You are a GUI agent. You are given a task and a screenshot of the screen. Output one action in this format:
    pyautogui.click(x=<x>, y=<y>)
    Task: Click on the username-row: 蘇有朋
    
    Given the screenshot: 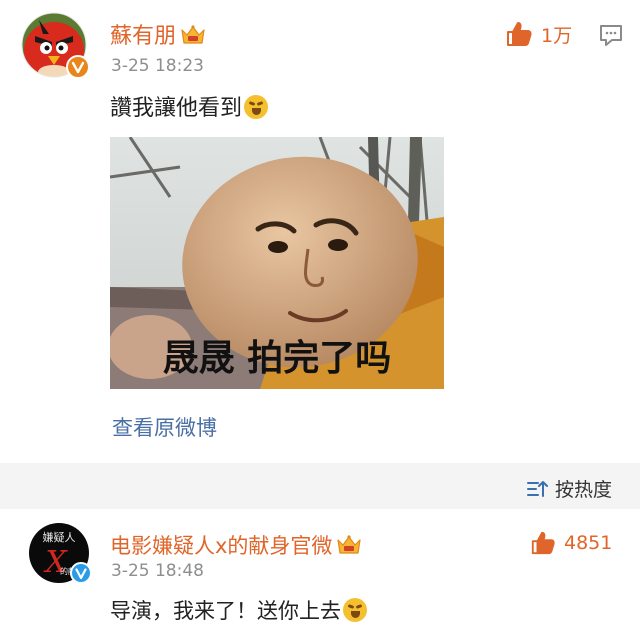 What is the action you would take?
    pyautogui.click(x=158, y=34)
    